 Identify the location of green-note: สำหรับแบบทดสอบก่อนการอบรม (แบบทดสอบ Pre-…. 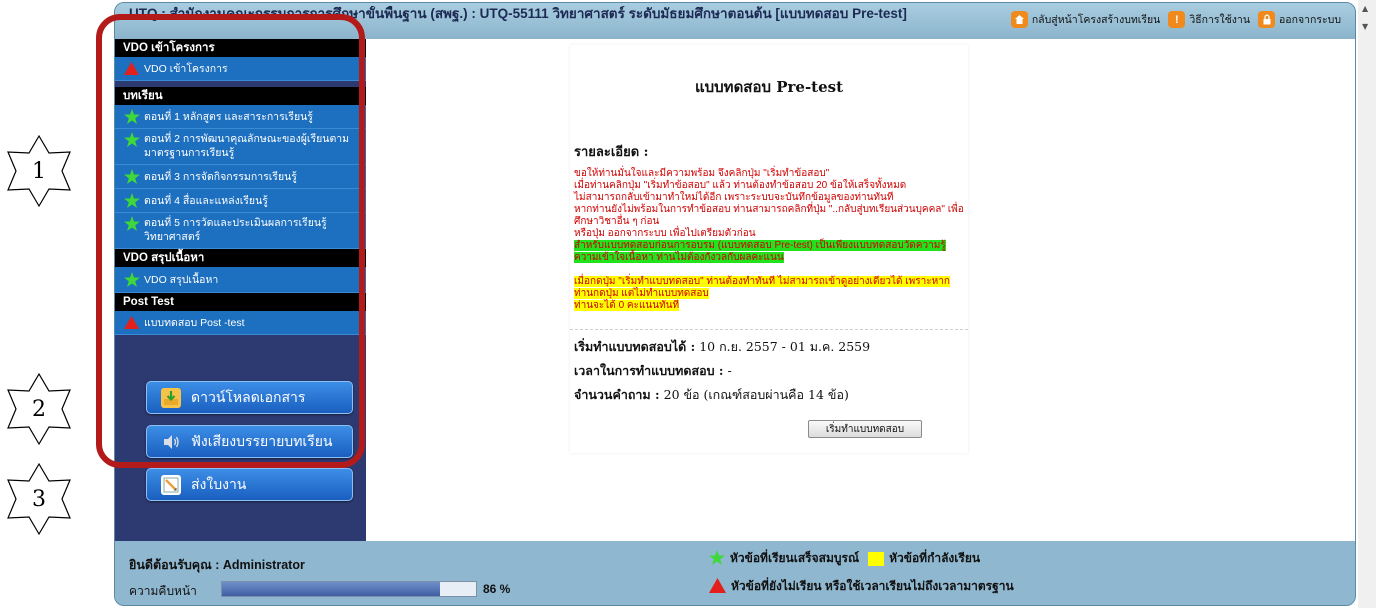
(760, 251).